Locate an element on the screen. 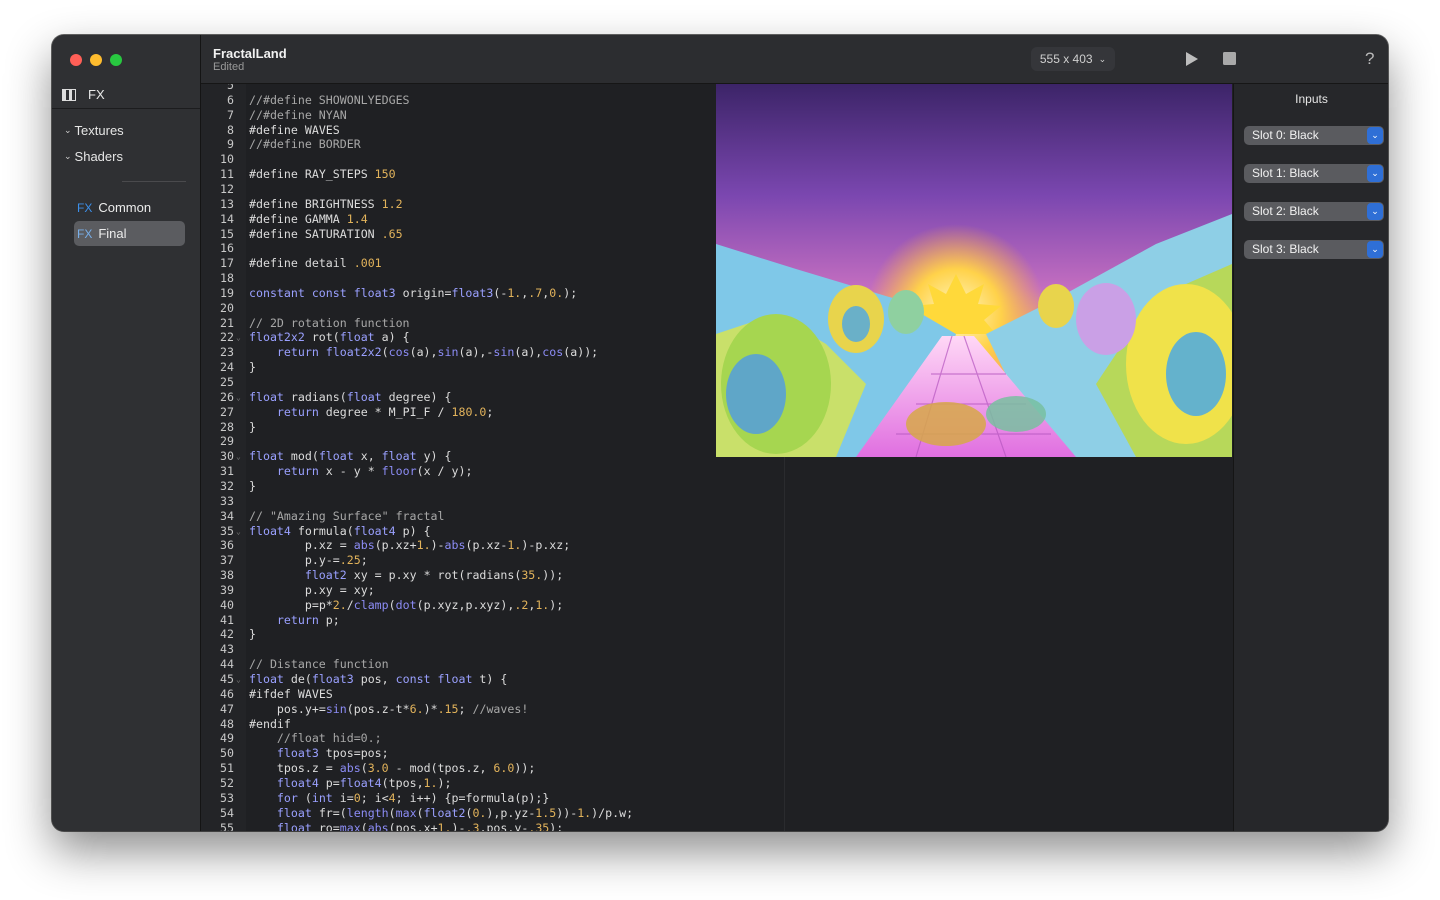 This screenshot has height=900, width=1440. code-line: 28} is located at coordinates (492, 427).